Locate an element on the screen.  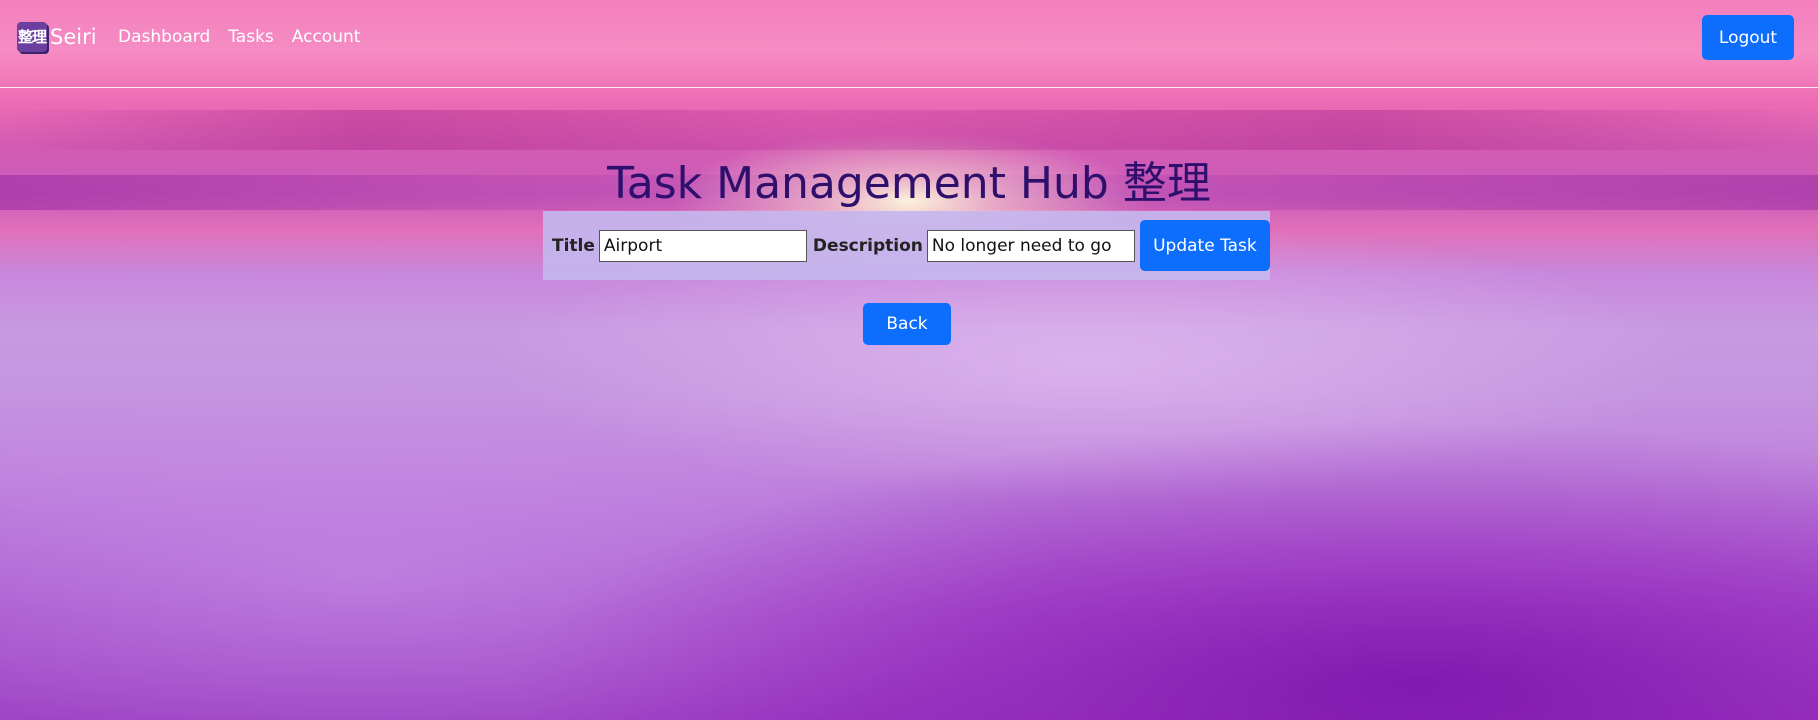
title-label: Title is located at coordinates (573, 245).